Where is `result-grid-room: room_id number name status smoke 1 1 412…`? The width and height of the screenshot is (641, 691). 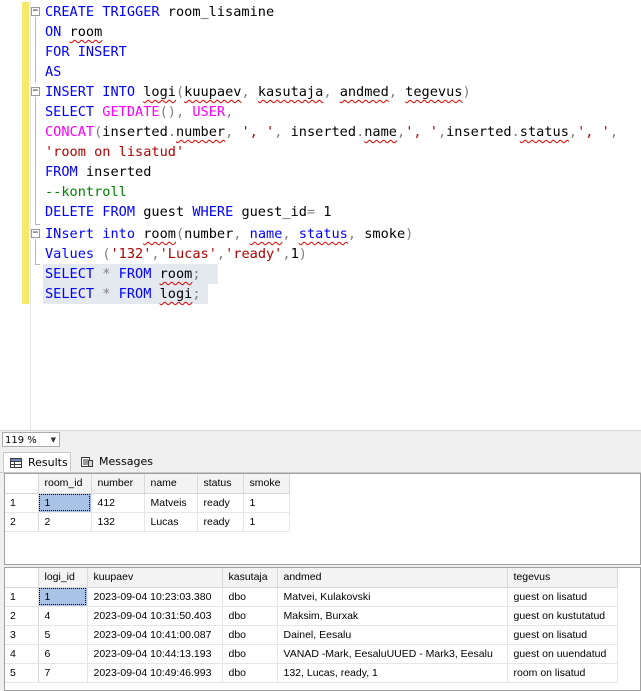
result-grid-room: room_id number name status smoke 1 1 412… is located at coordinates (322, 519).